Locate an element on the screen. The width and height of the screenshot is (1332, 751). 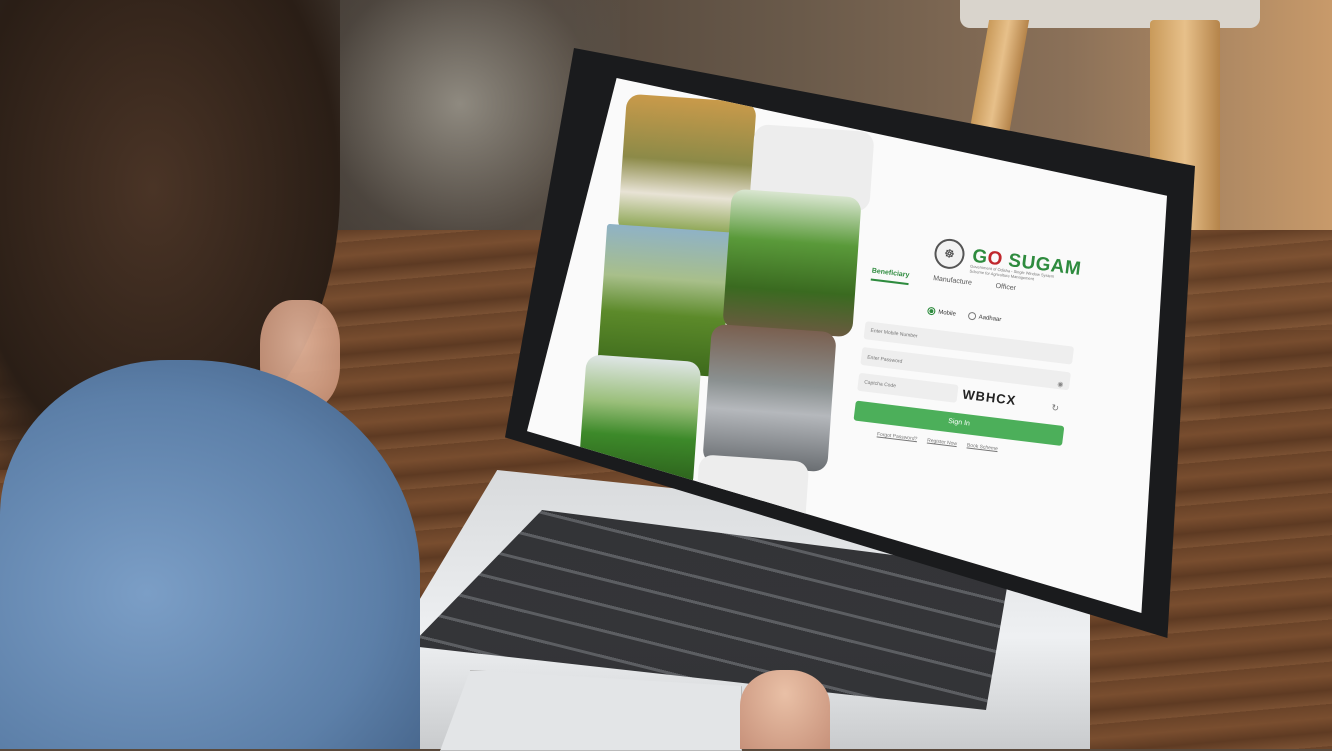
eye-icon: ◉ is located at coordinates (1060, 385).